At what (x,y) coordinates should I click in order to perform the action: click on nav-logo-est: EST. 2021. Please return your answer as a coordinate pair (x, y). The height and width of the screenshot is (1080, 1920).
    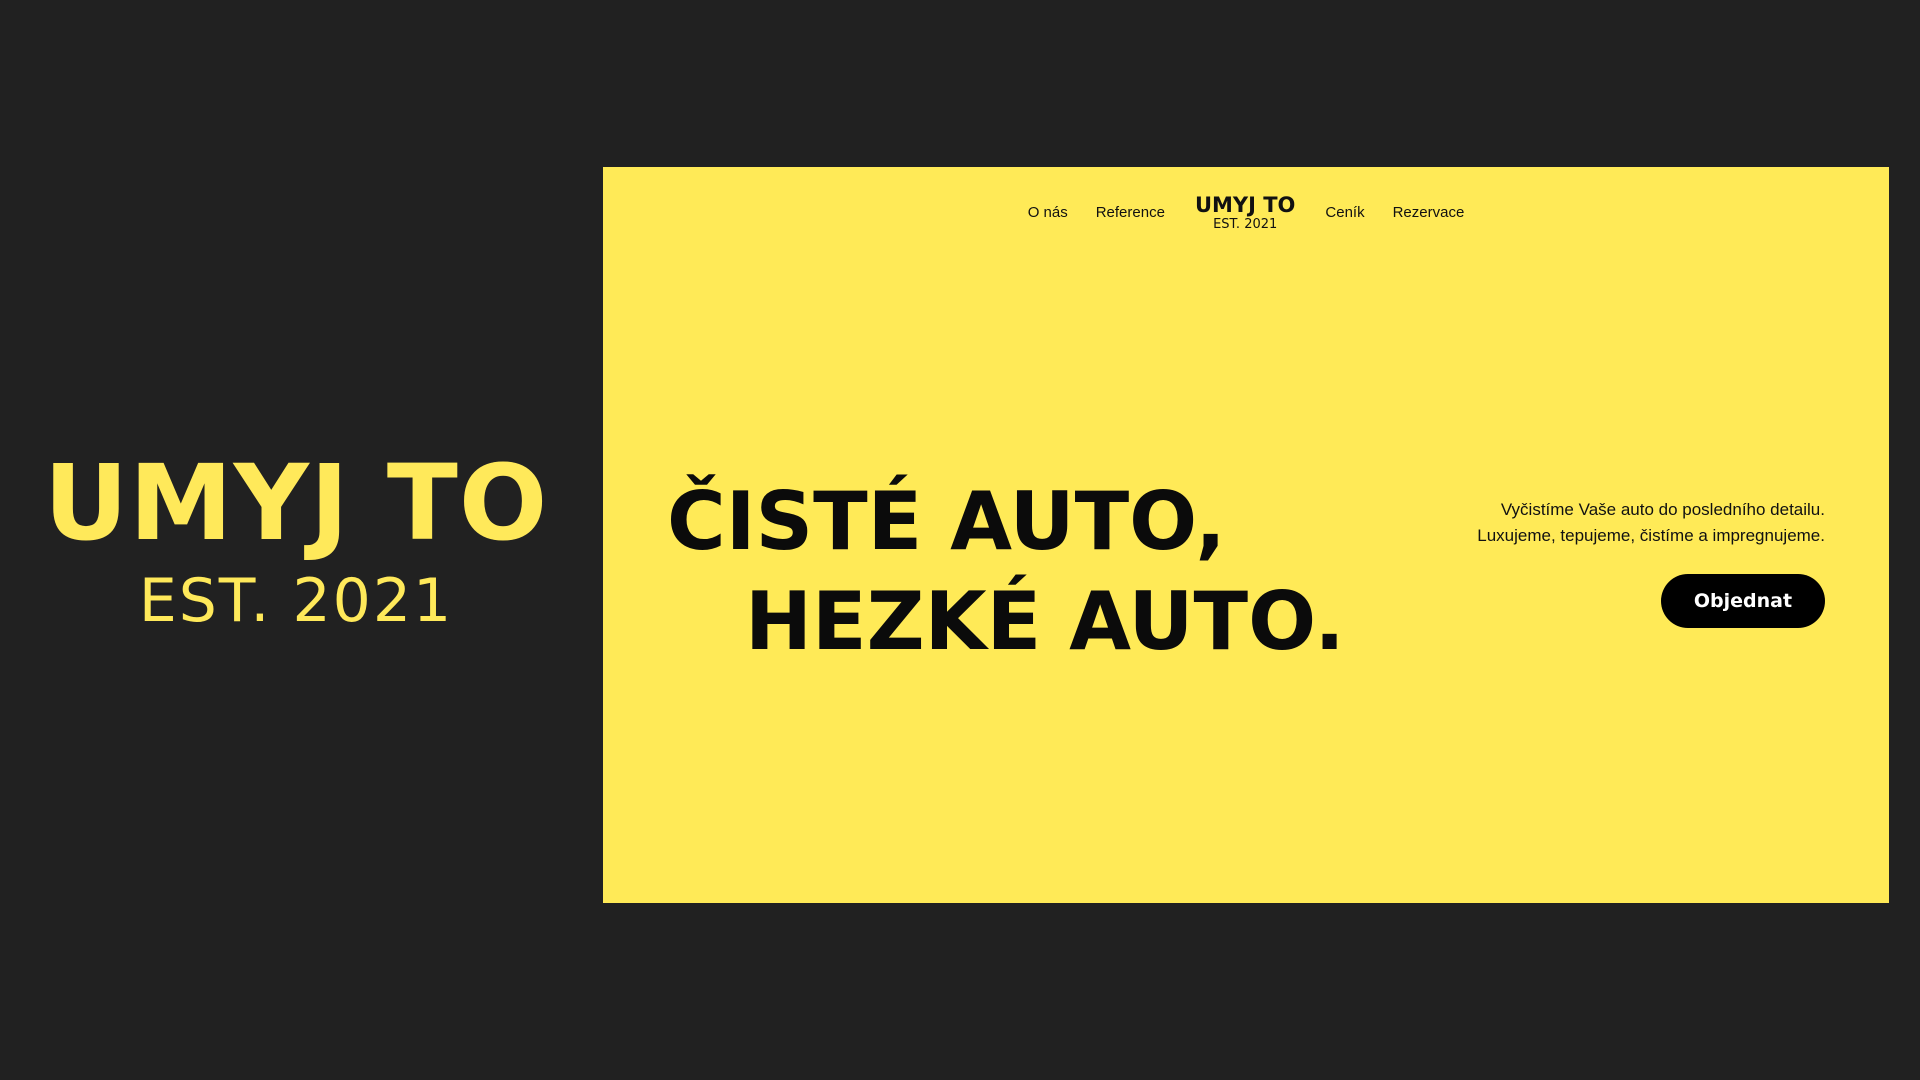
    Looking at the image, I should click on (1245, 224).